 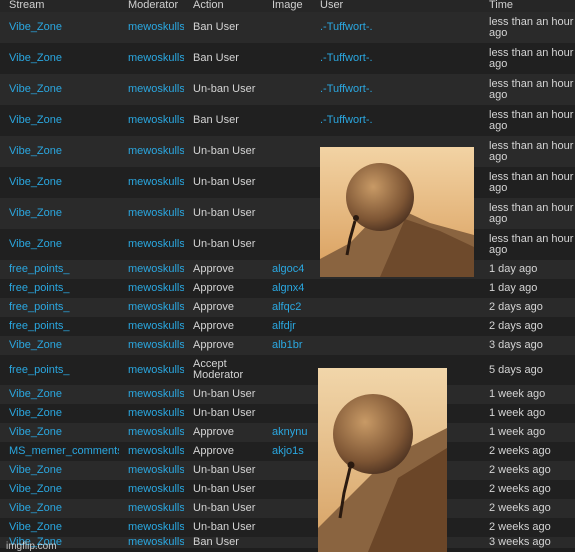 I want to click on image-link: akjo1s, so click(x=287, y=451).